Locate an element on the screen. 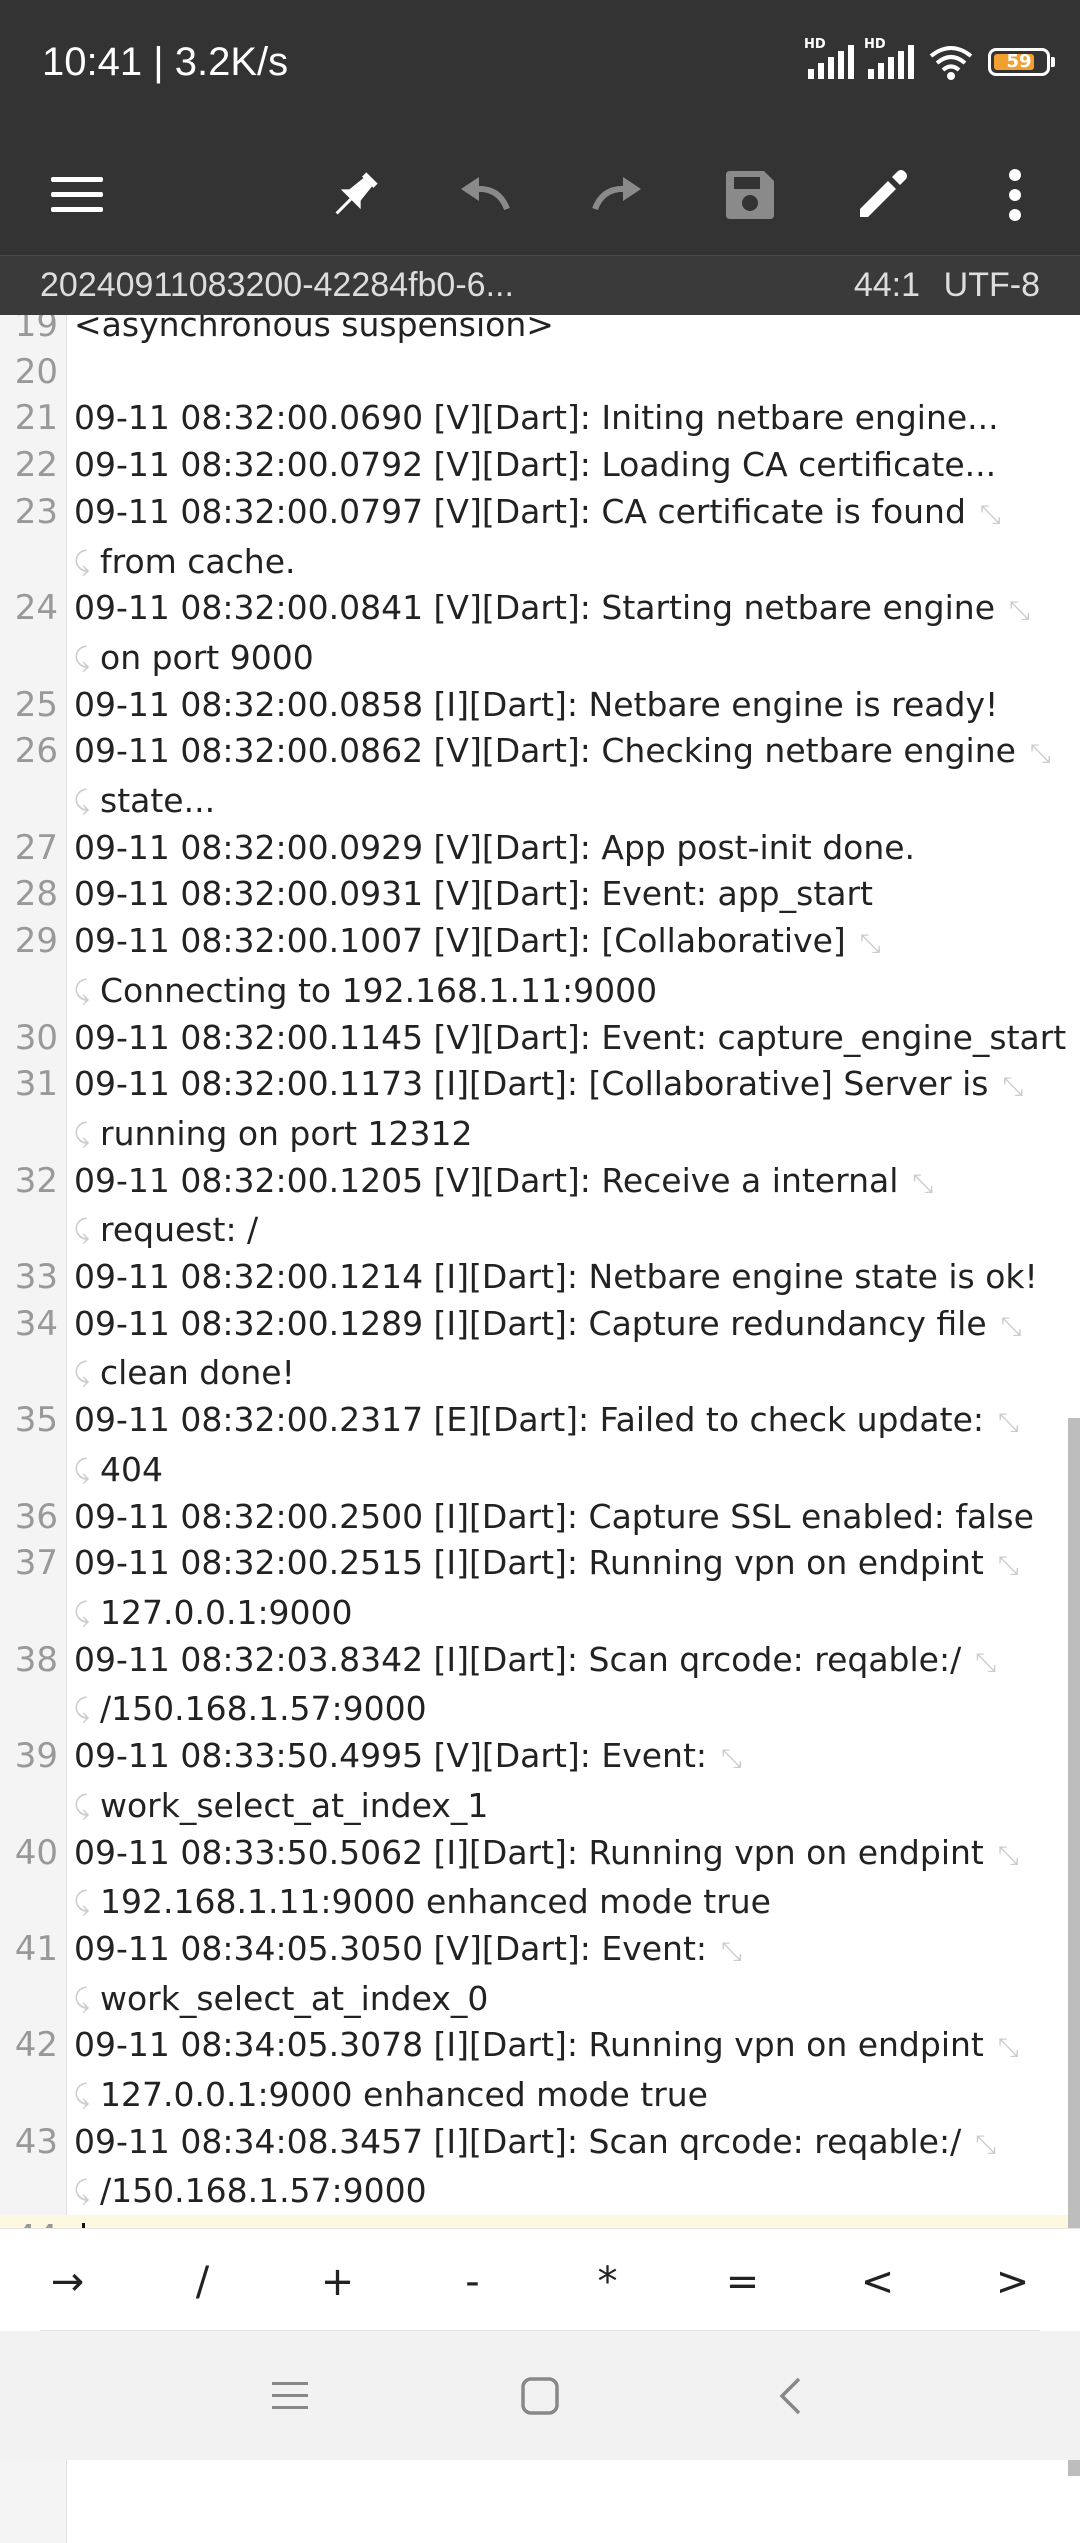  pin-icon is located at coordinates (356, 193).